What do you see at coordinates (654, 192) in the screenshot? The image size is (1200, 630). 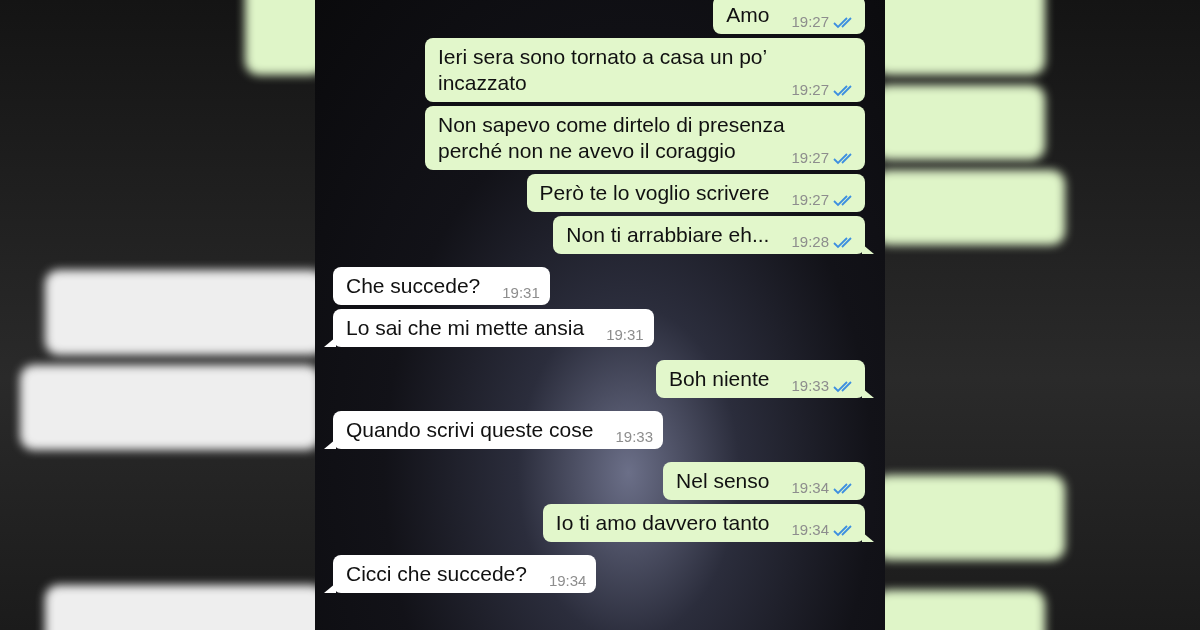 I see `message-text: Però te lo voglio scrivere` at bounding box center [654, 192].